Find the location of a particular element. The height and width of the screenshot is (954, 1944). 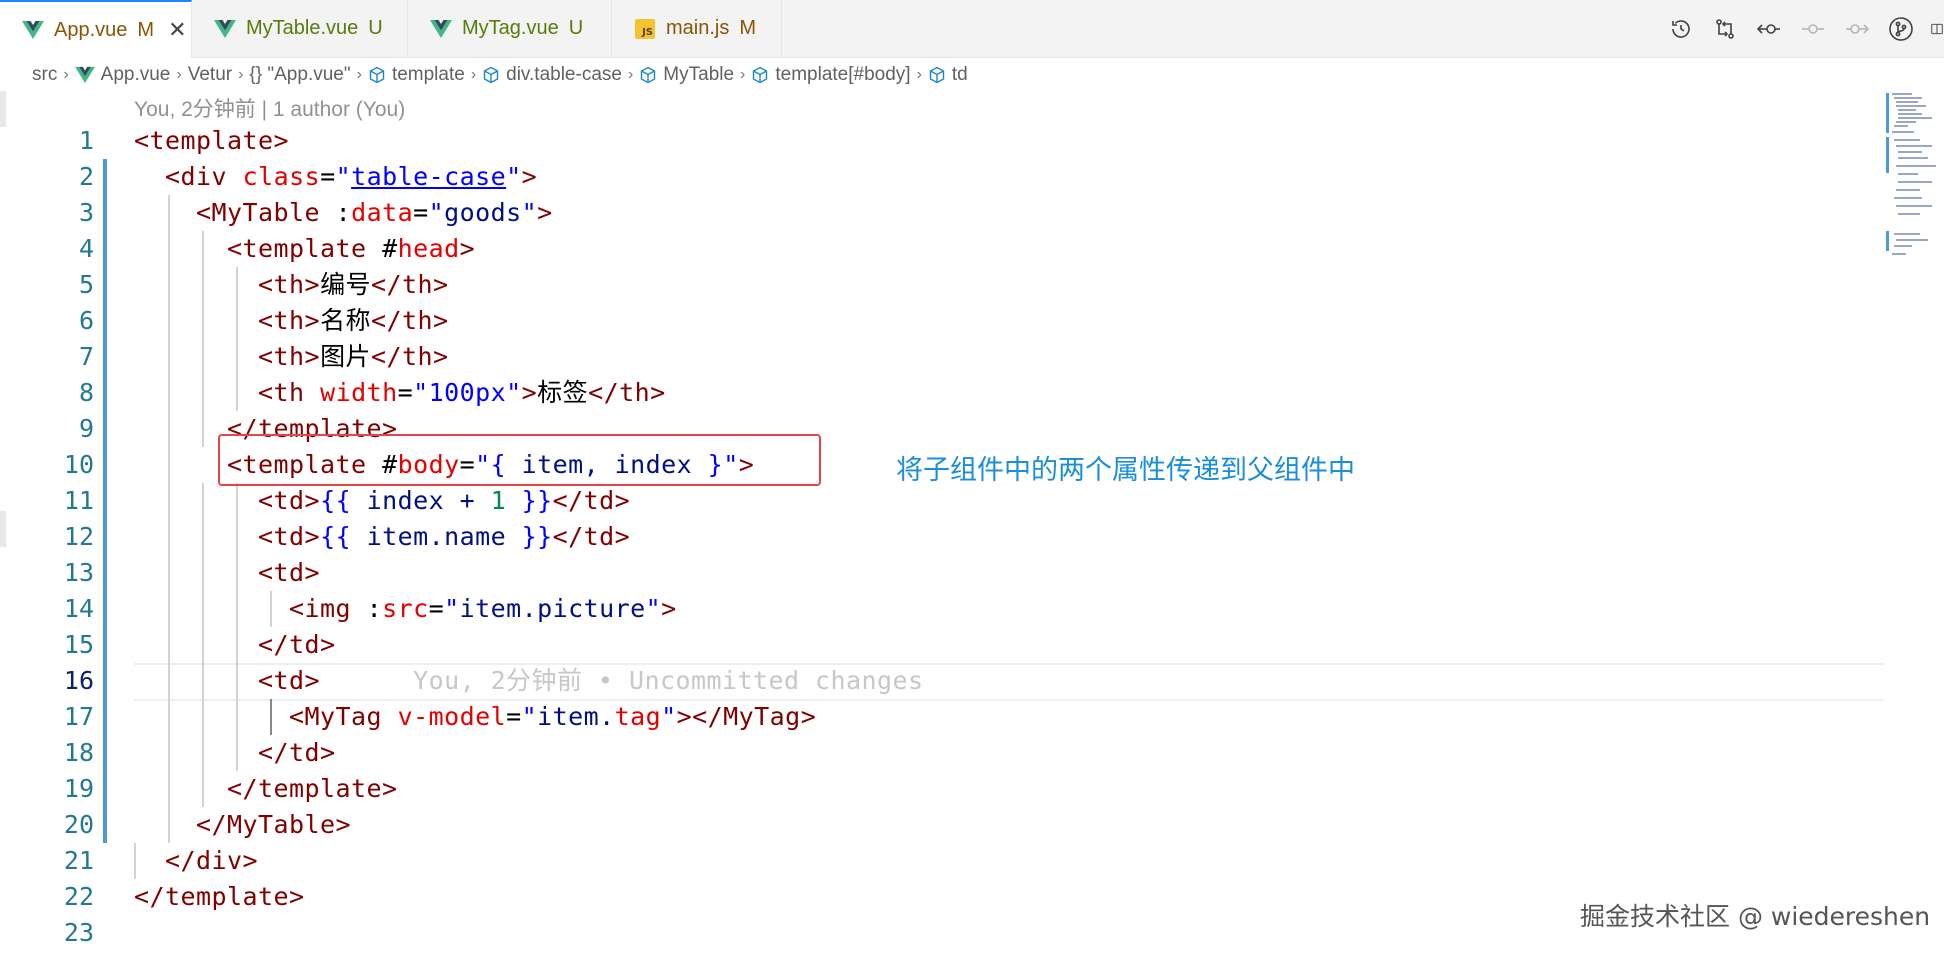

annotation-highlight-box is located at coordinates (519, 460).